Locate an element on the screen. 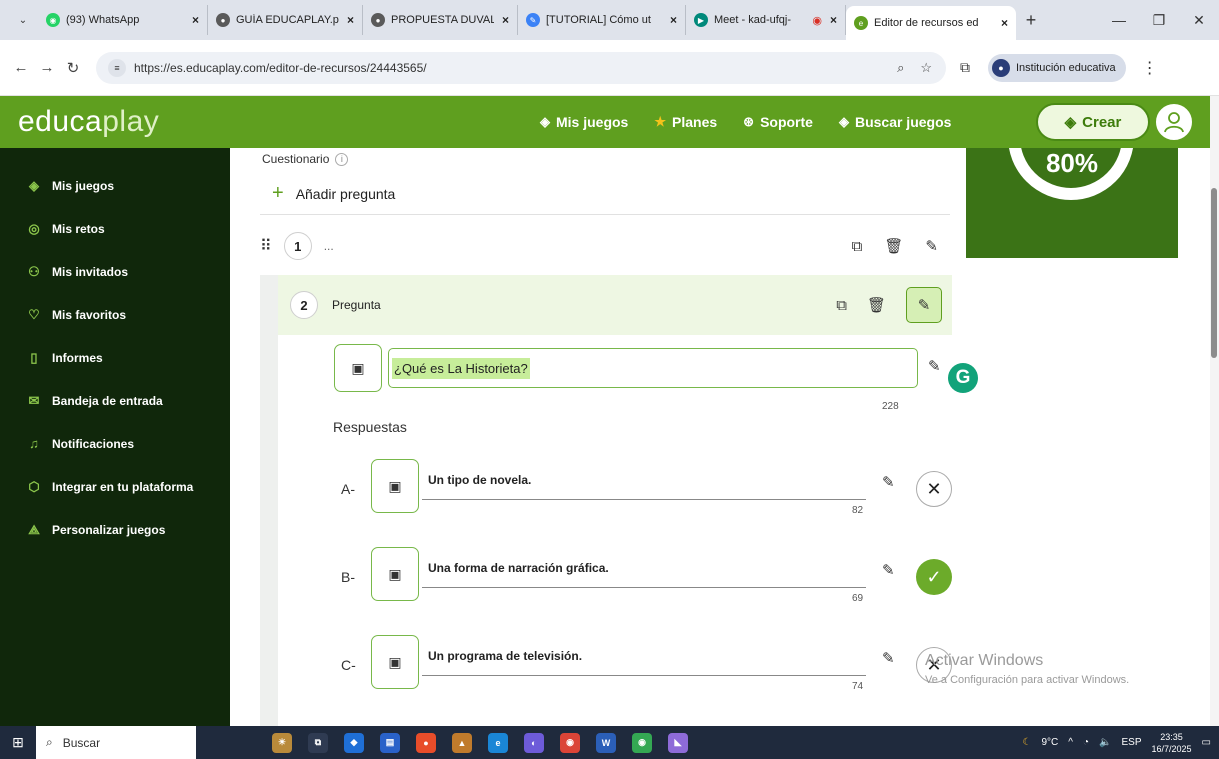 Image resolution: width=1219 pixels, height=759 pixels. app-icon: ◣ is located at coordinates (678, 742).